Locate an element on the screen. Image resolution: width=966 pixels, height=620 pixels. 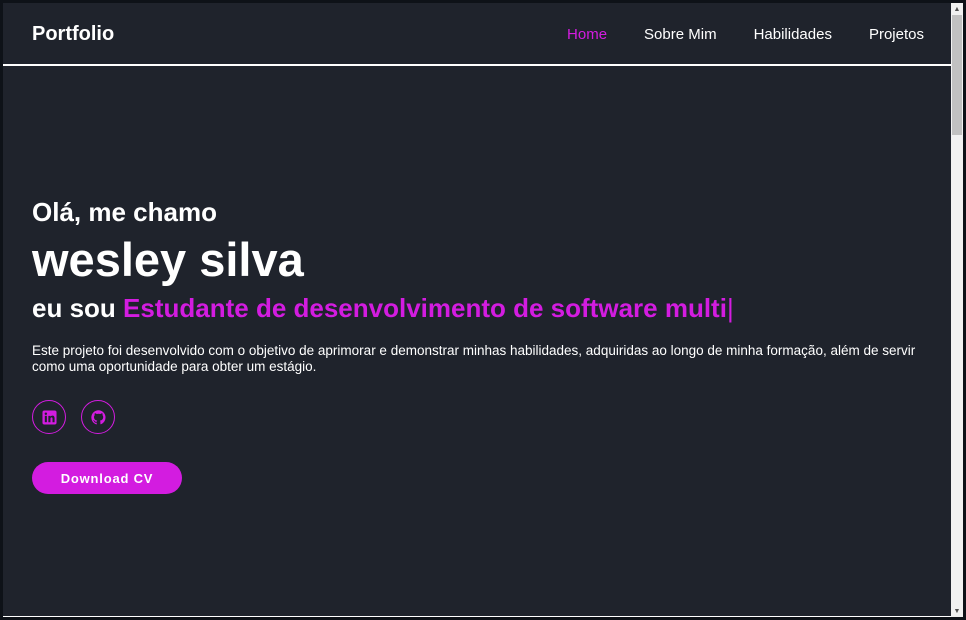
bottom-divider is located at coordinates (477, 616).